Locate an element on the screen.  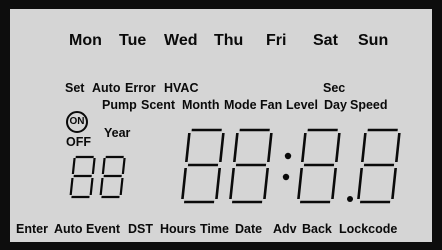
day-sun: Sun is located at coordinates (373, 40).